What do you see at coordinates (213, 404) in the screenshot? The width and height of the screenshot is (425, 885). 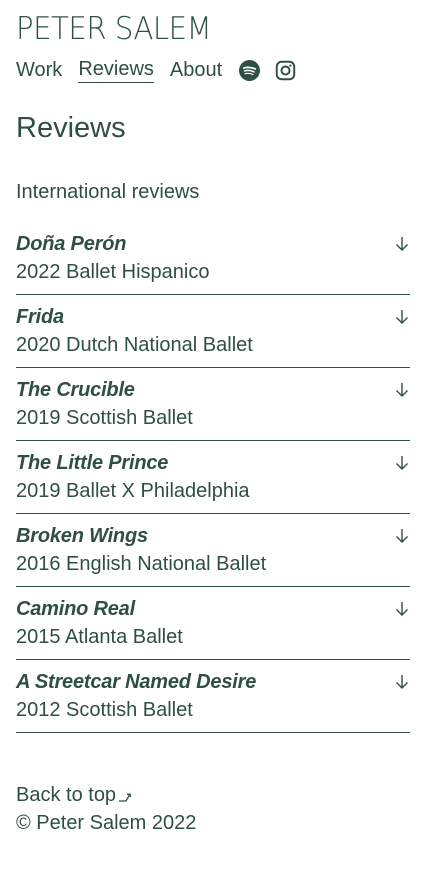 I see `review-item: The Crucible 2019 Scottish Ballet` at bounding box center [213, 404].